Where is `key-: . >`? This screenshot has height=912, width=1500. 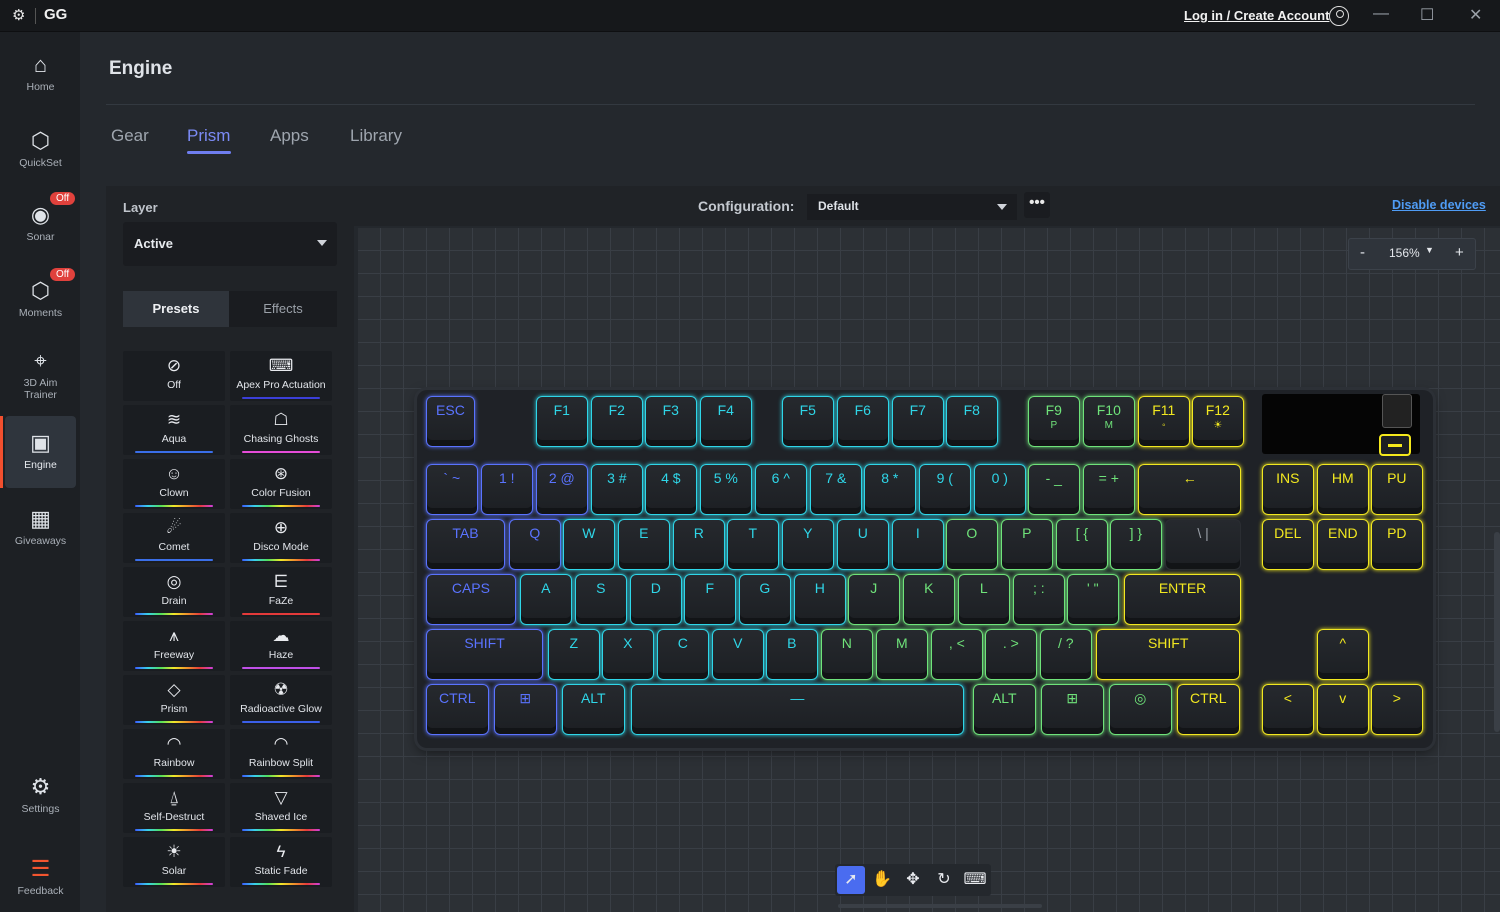
key-: . > is located at coordinates (1011, 654).